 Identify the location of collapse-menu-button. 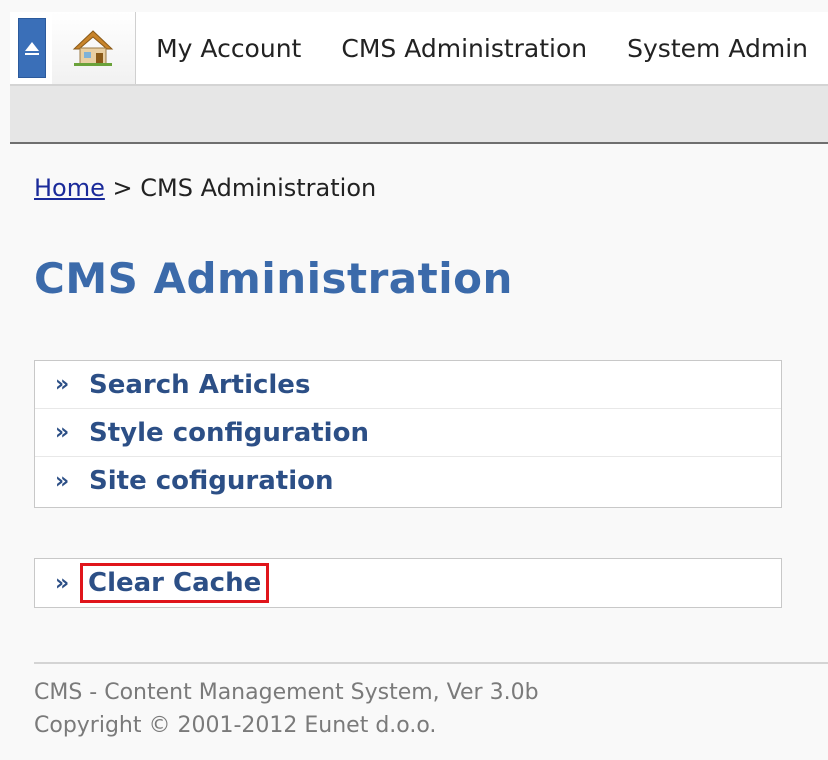
(32, 48).